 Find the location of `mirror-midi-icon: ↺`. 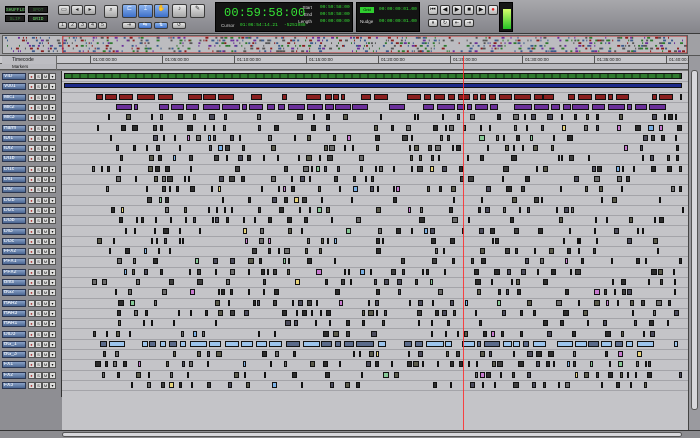

mirror-midi-icon: ↺ is located at coordinates (179, 25).